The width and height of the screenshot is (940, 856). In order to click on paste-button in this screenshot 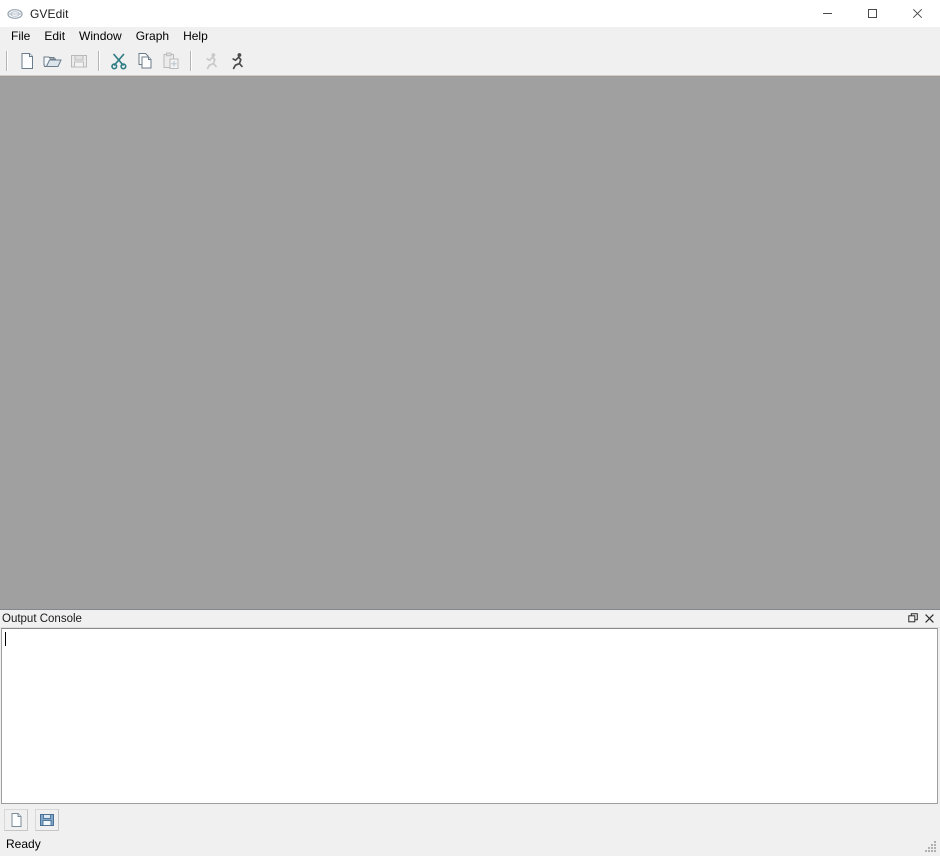, I will do `click(171, 61)`.